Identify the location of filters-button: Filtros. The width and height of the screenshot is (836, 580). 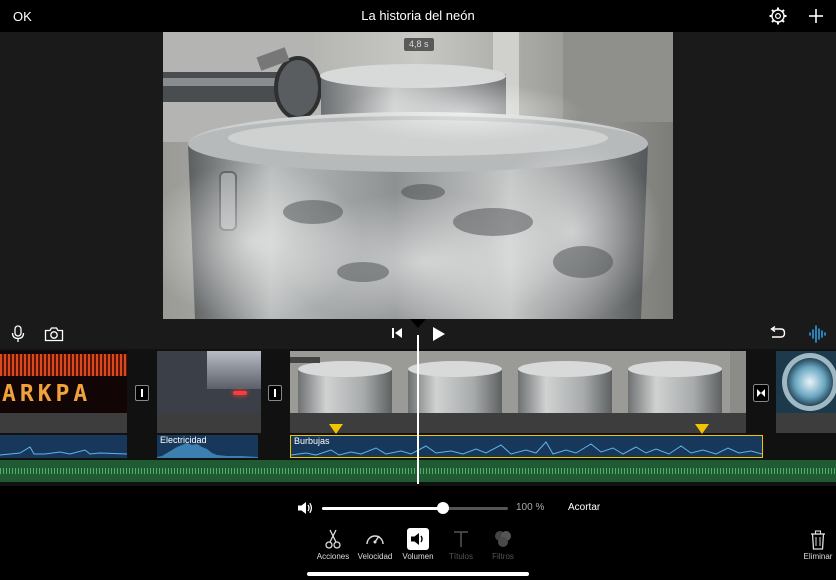
(503, 544).